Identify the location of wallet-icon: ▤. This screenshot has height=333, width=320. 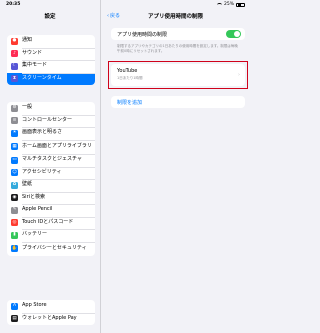
(14, 319).